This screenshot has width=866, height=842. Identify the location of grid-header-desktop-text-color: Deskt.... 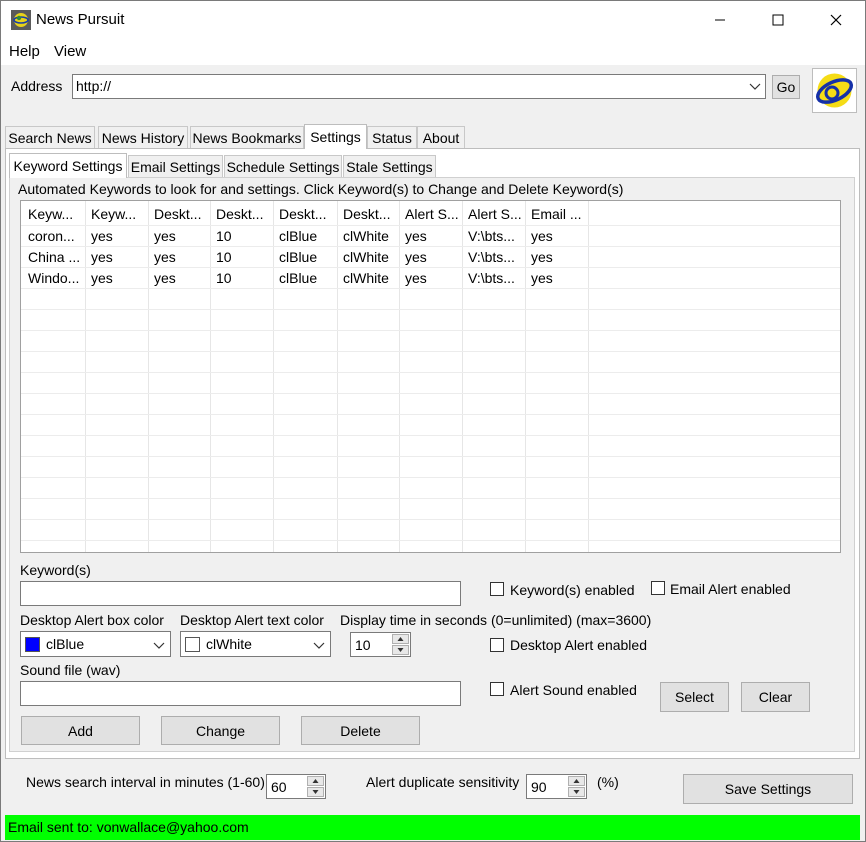
(367, 214).